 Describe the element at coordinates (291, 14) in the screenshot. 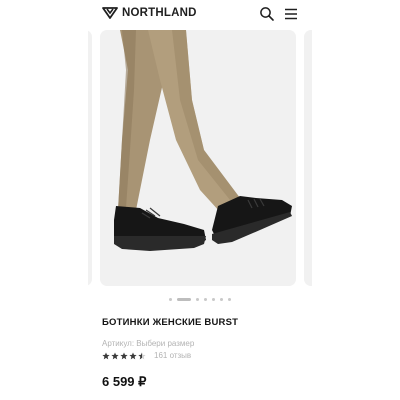

I see `hamburger-menu-icon` at that location.